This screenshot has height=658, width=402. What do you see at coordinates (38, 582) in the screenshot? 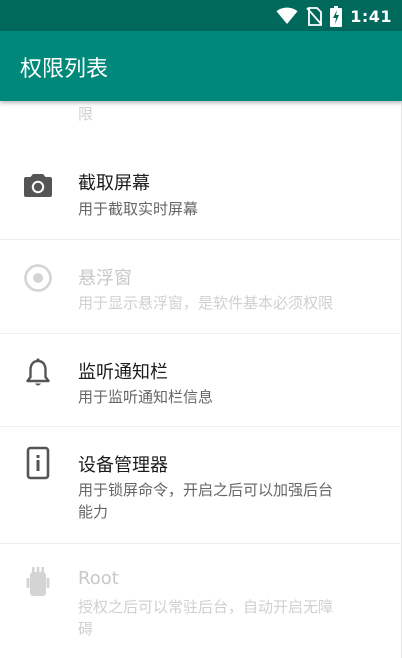
I see `android-root-icon` at bounding box center [38, 582].